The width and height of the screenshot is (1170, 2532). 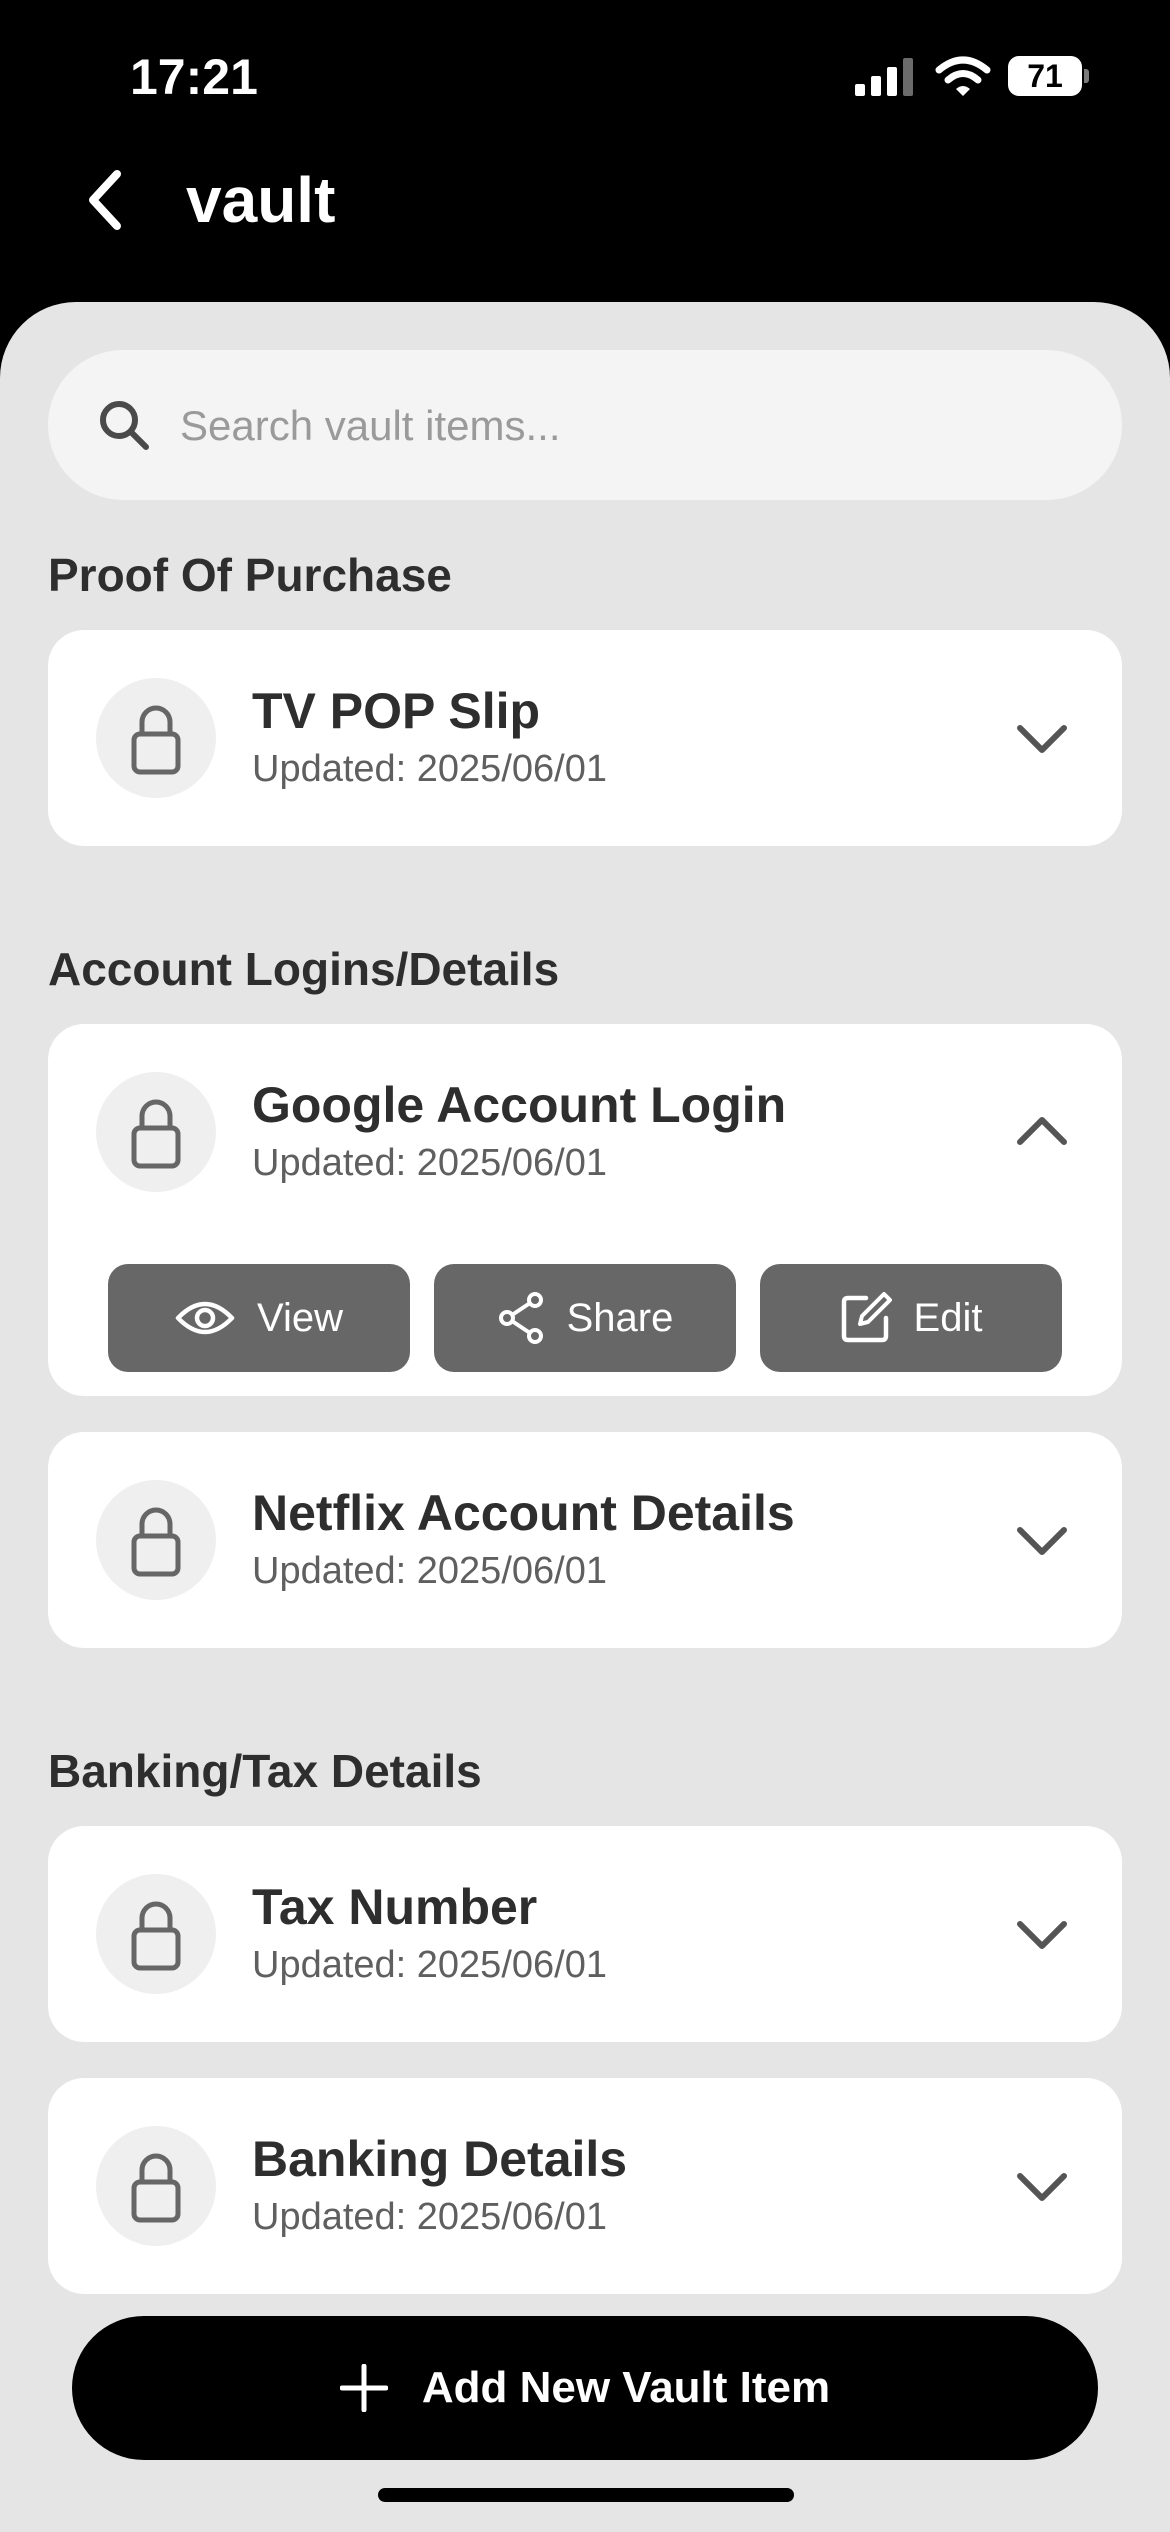 I want to click on wifi-icon, so click(x=963, y=76).